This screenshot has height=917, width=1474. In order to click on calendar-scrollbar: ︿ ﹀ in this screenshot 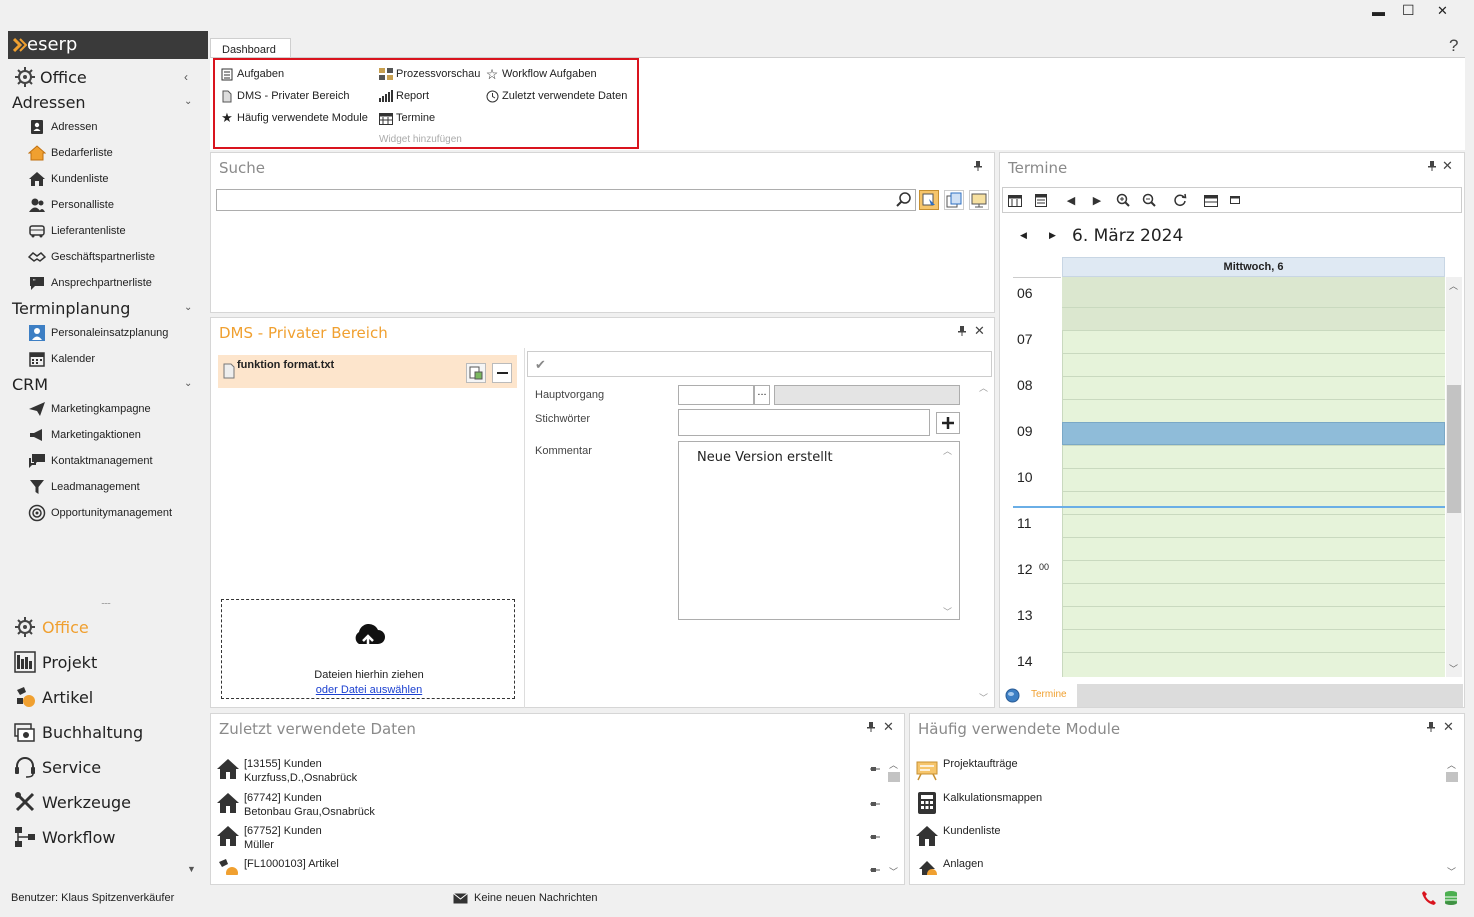, I will do `click(1454, 477)`.